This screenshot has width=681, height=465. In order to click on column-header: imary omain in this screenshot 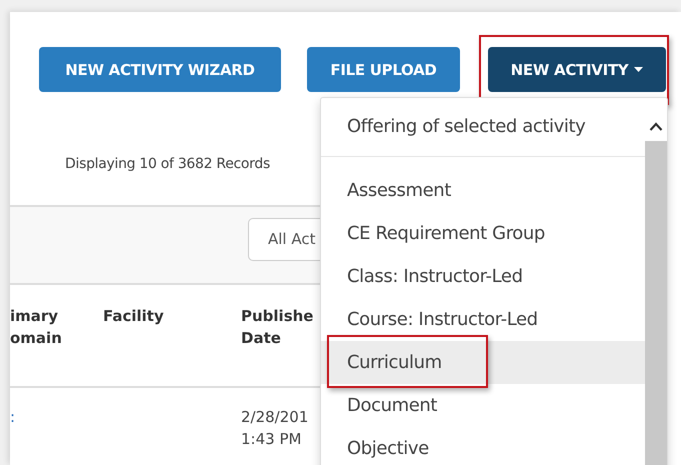, I will do `click(56, 345)`.